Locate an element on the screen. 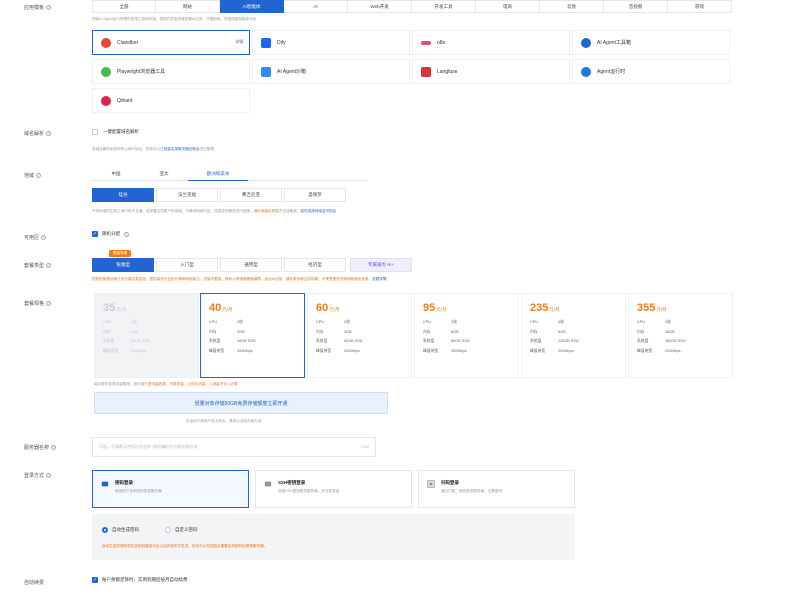  package-economy: 经济型 is located at coordinates (315, 265).